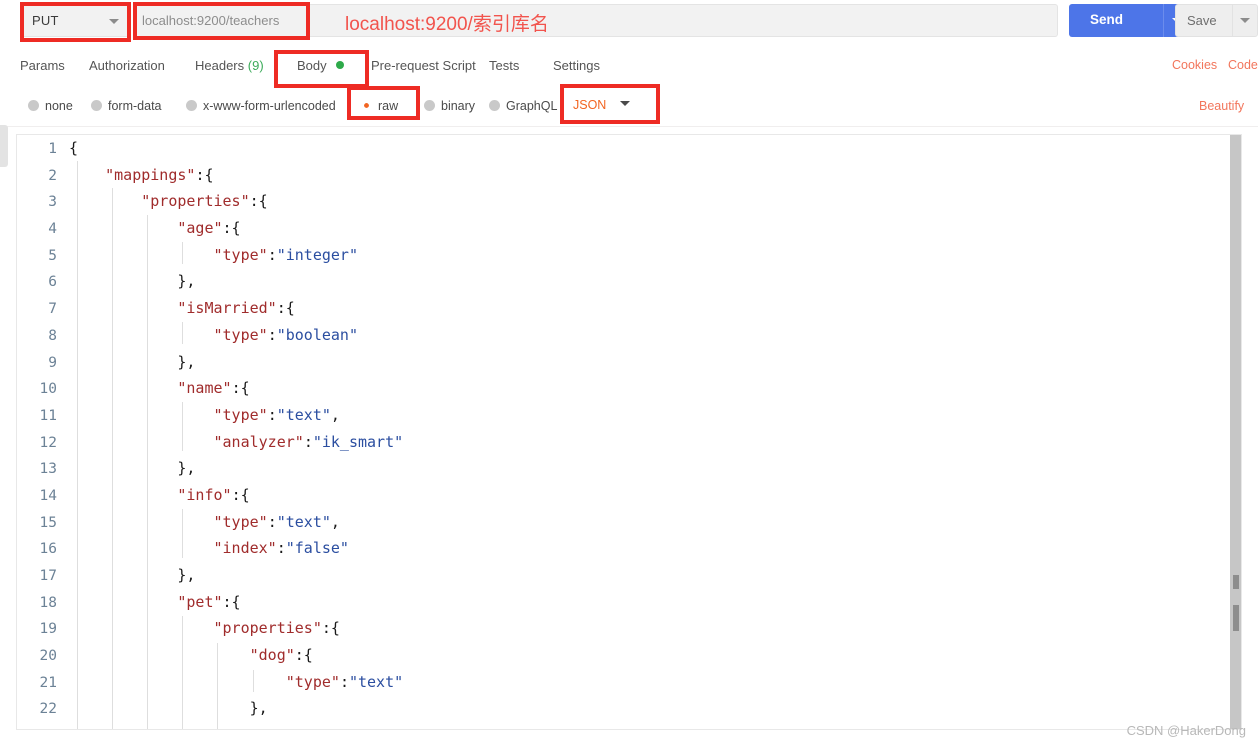 This screenshot has width=1258, height=744. Describe the element at coordinates (286, 334) in the screenshot. I see `code-text: "type":"boolean"` at that location.